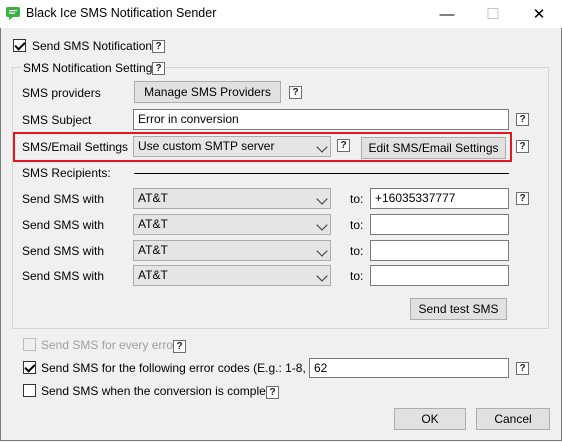  What do you see at coordinates (433, 148) in the screenshot?
I see `edit-sms-email-settings-button: Edit SMS/Email Settings` at bounding box center [433, 148].